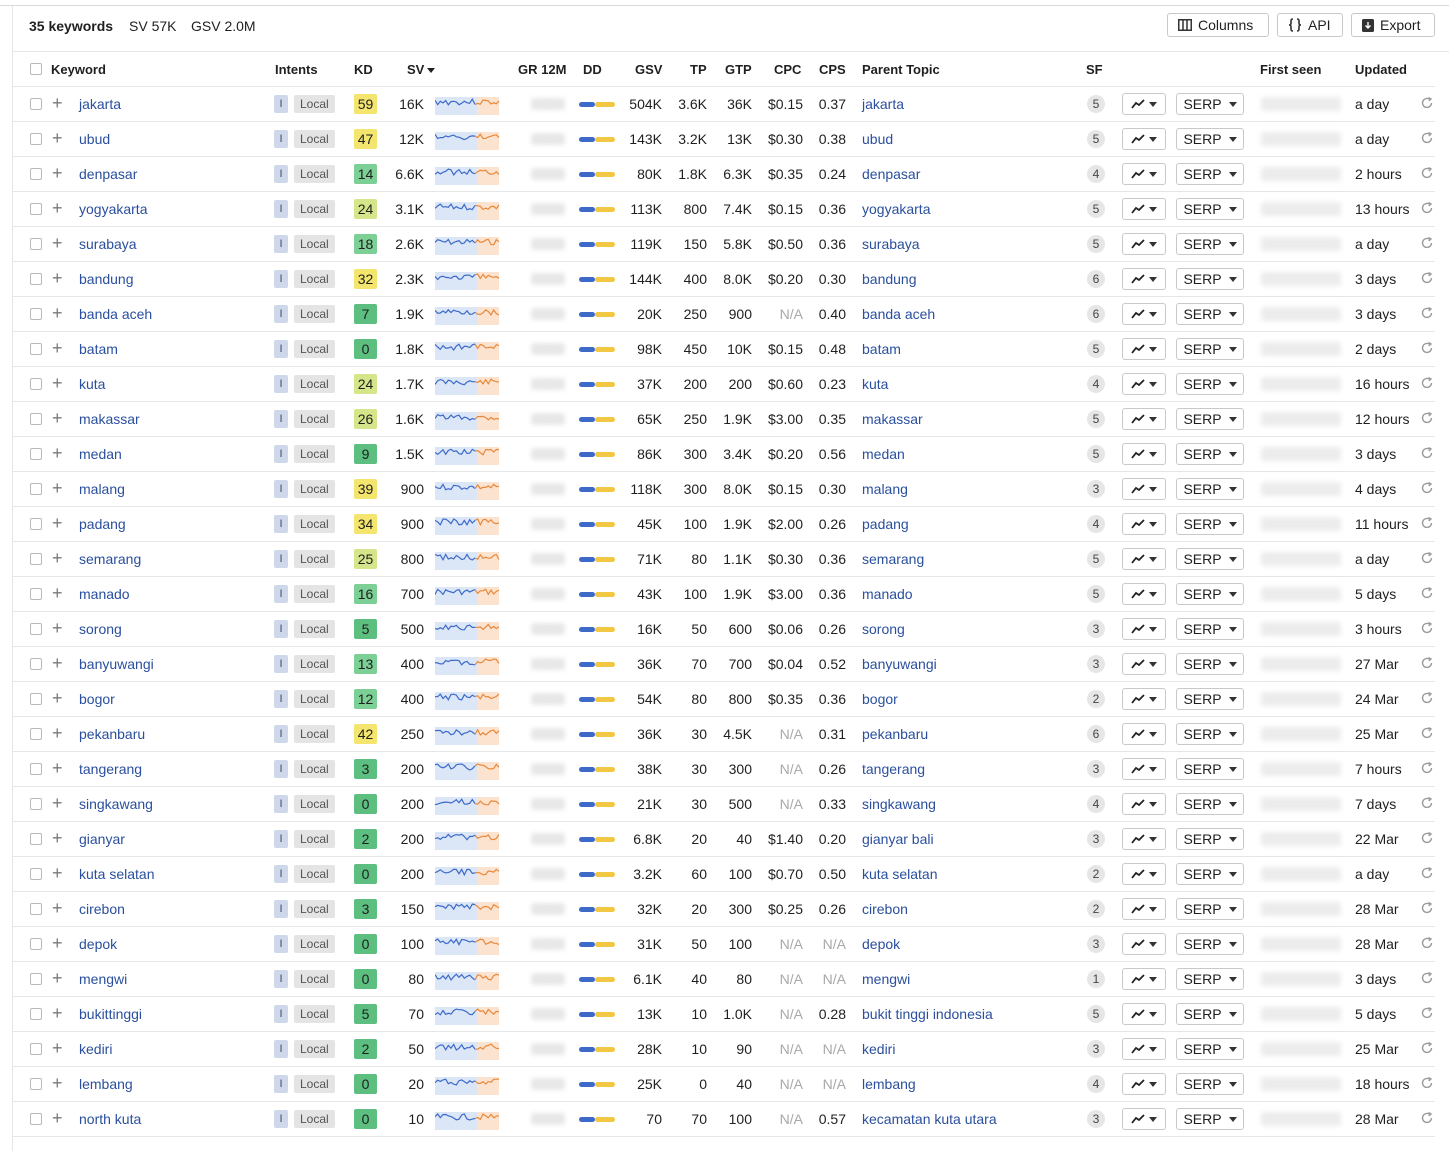  I want to click on export-button: Export, so click(1393, 25).